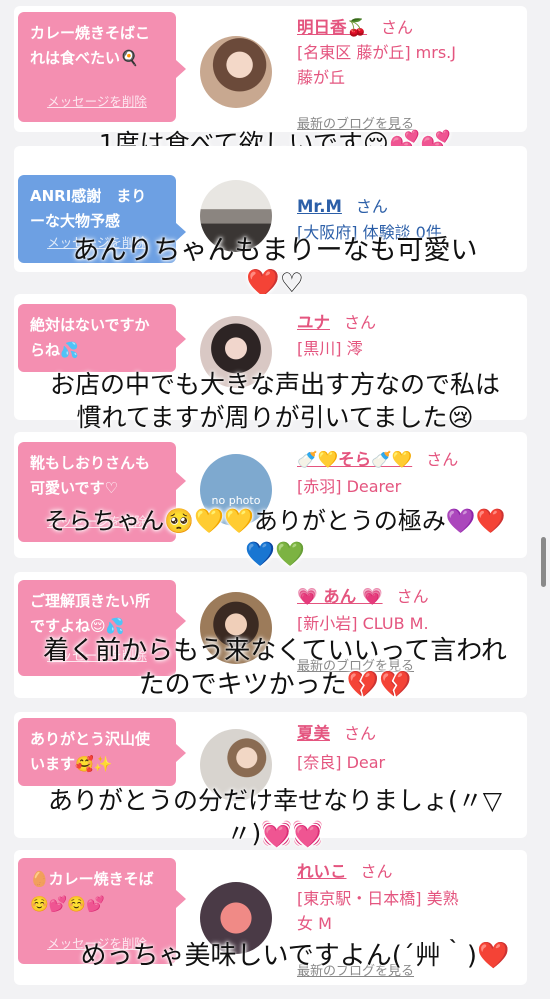 The width and height of the screenshot is (550, 999). What do you see at coordinates (341, 762) in the screenshot?
I see `shop-area: [奈良] Dear` at bounding box center [341, 762].